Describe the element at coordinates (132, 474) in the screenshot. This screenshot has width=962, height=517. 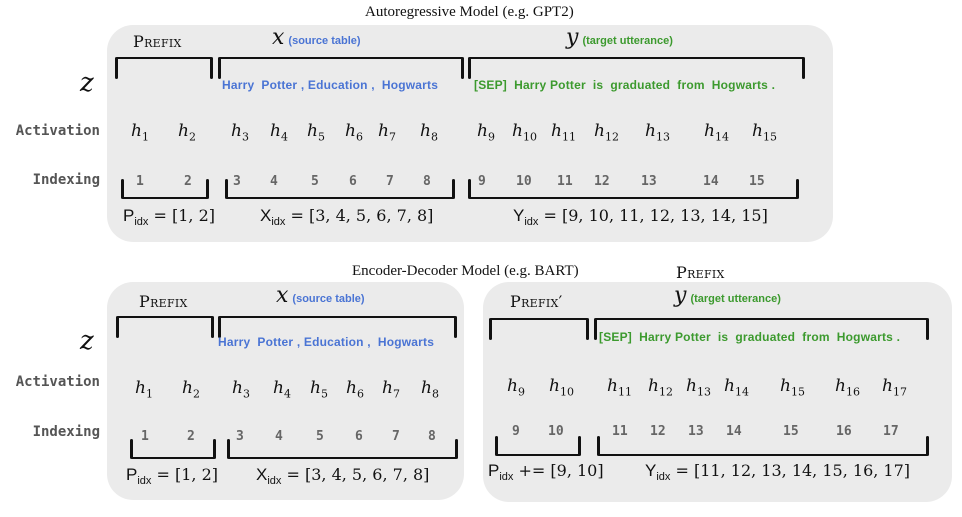
I see `encoder-p-symbol: P` at that location.